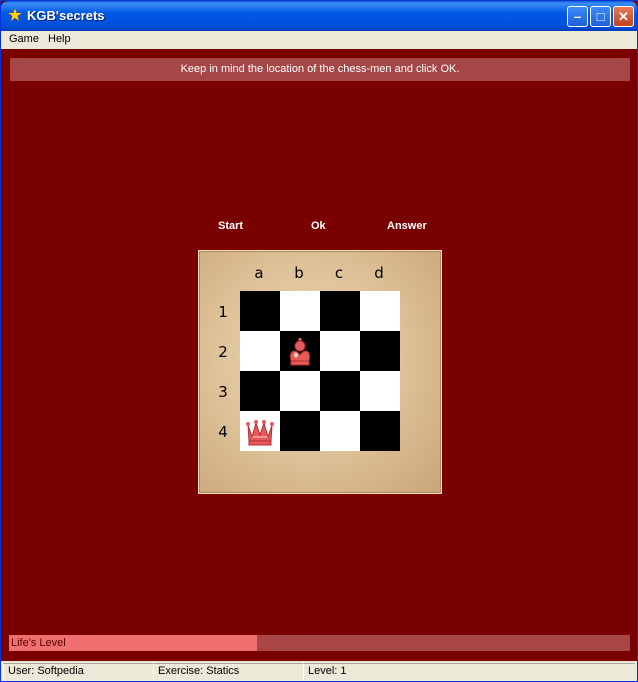 Image resolution: width=638 pixels, height=682 pixels. I want to click on column-label-c: c, so click(339, 273).